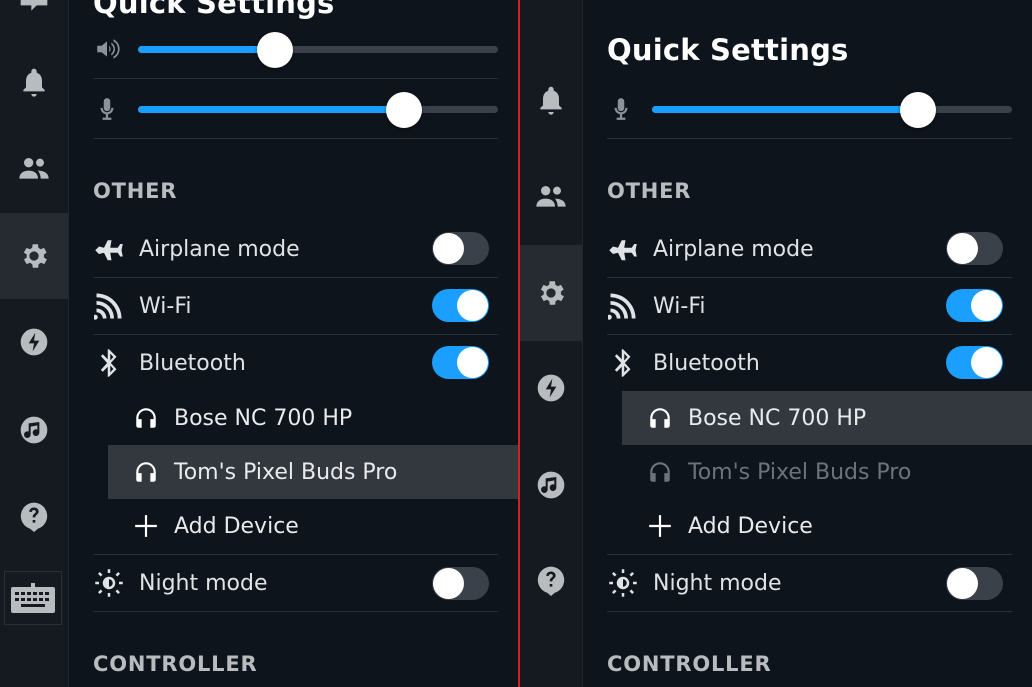 Image resolution: width=1032 pixels, height=687 pixels. What do you see at coordinates (108, 306) in the screenshot?
I see `wifi-icon` at bounding box center [108, 306].